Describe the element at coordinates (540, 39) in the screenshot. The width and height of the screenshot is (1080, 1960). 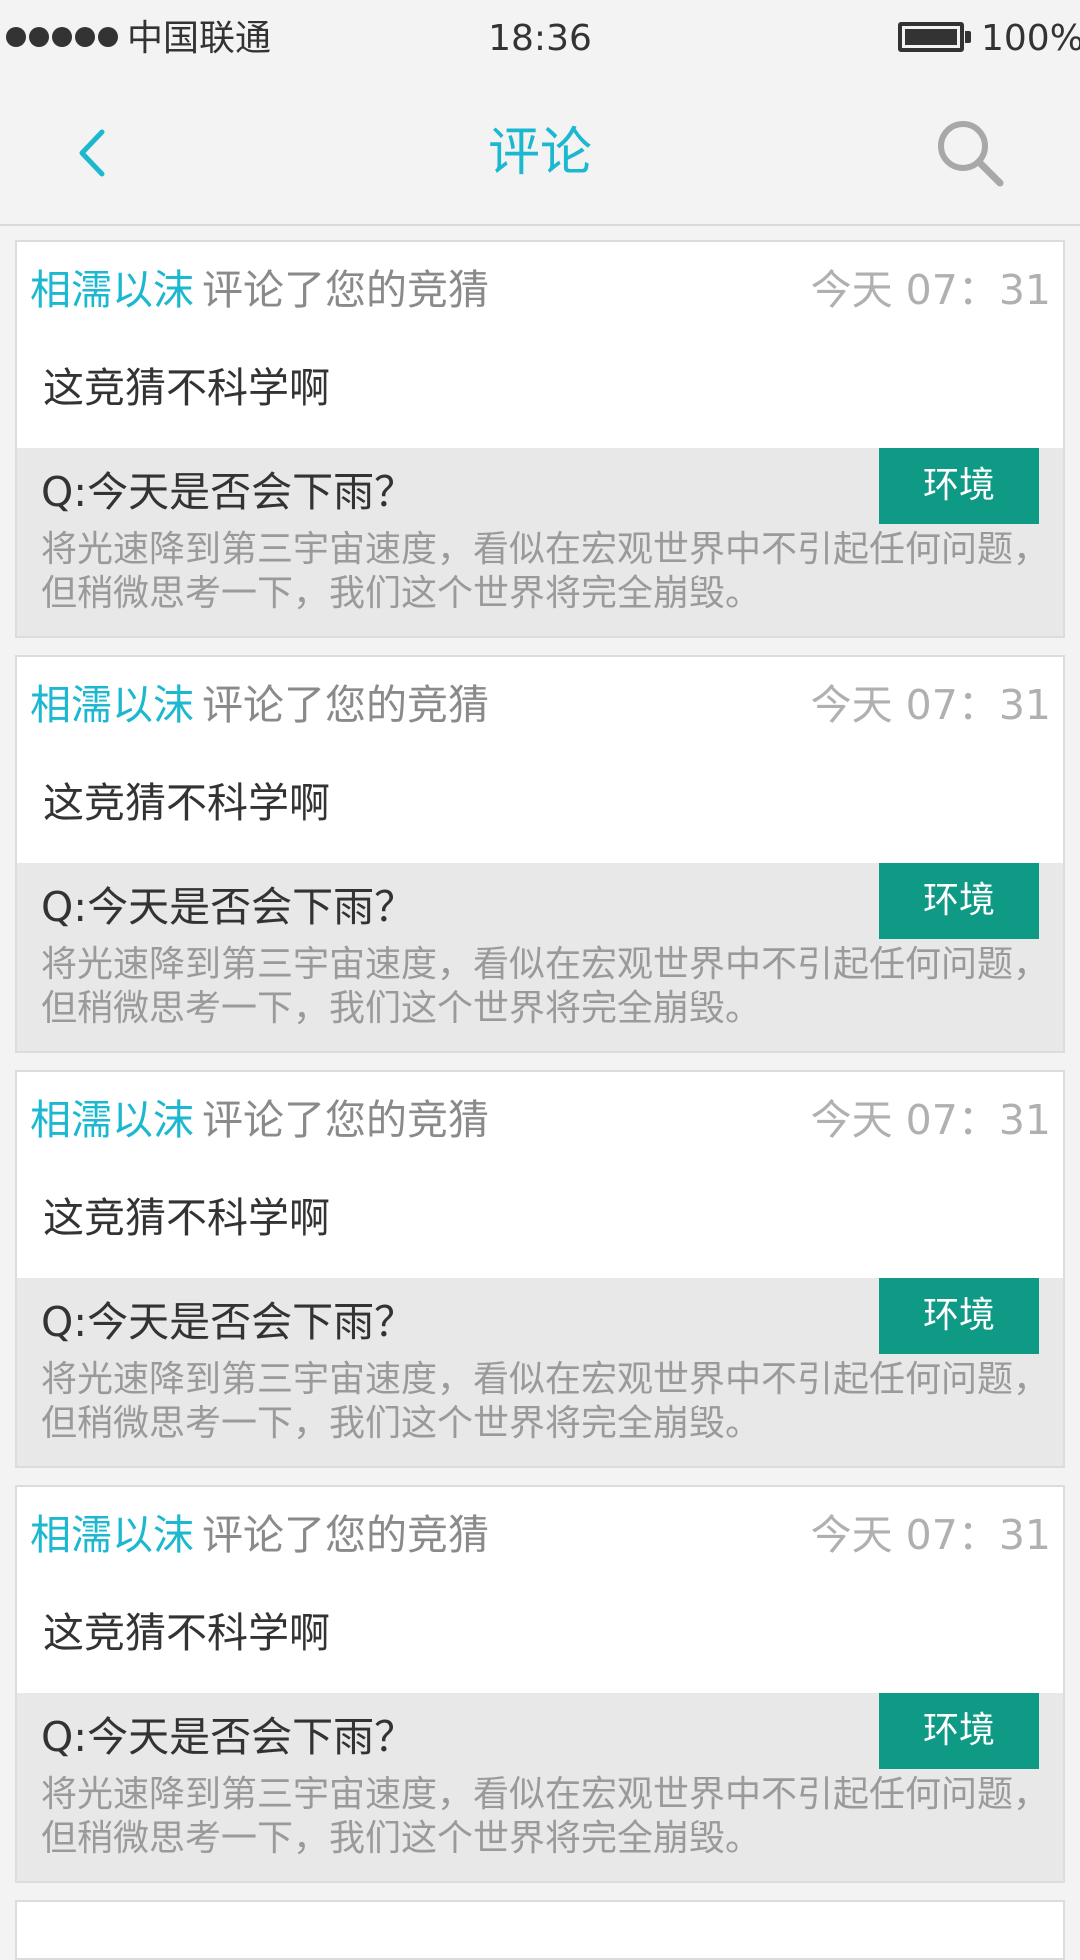
I see `status-bar: 中国联通 18:36 100%` at that location.